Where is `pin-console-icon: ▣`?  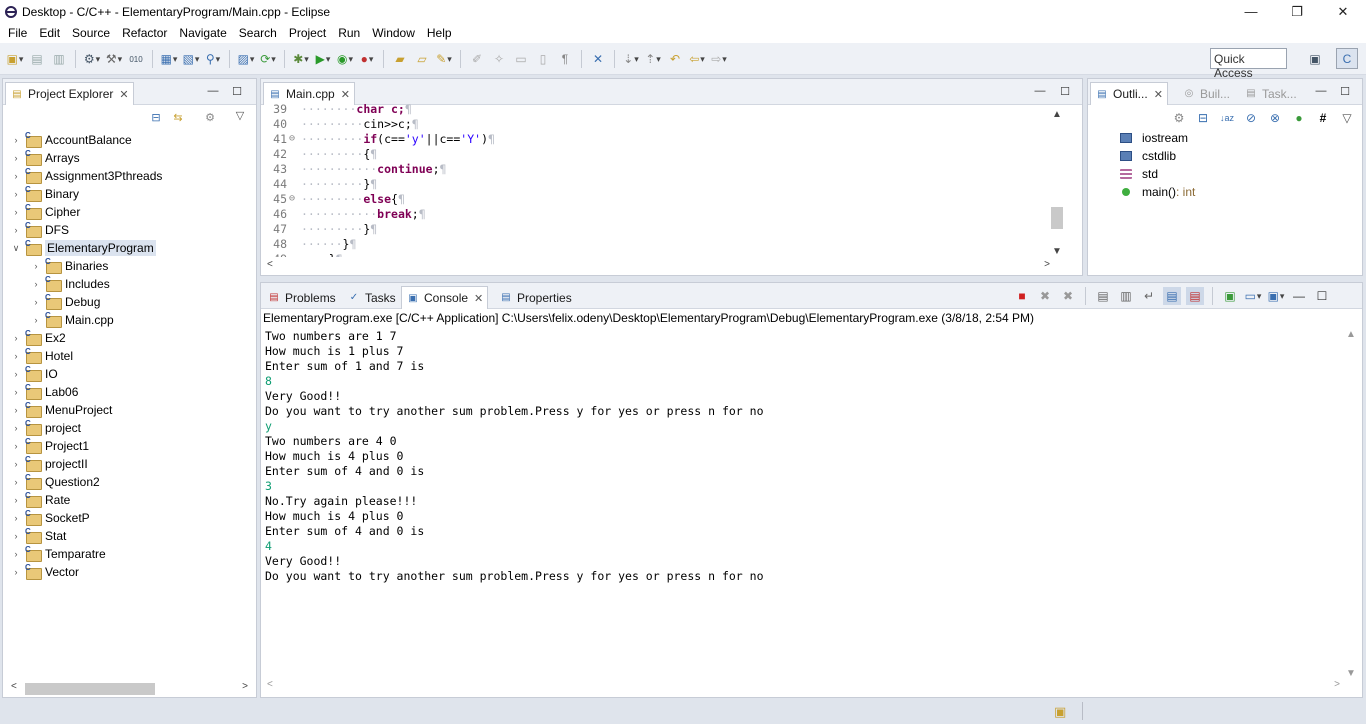
pin-console-icon: ▣ is located at coordinates (1230, 296).